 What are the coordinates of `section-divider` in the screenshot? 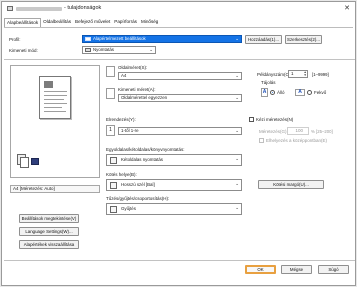 It's located at (179, 59).